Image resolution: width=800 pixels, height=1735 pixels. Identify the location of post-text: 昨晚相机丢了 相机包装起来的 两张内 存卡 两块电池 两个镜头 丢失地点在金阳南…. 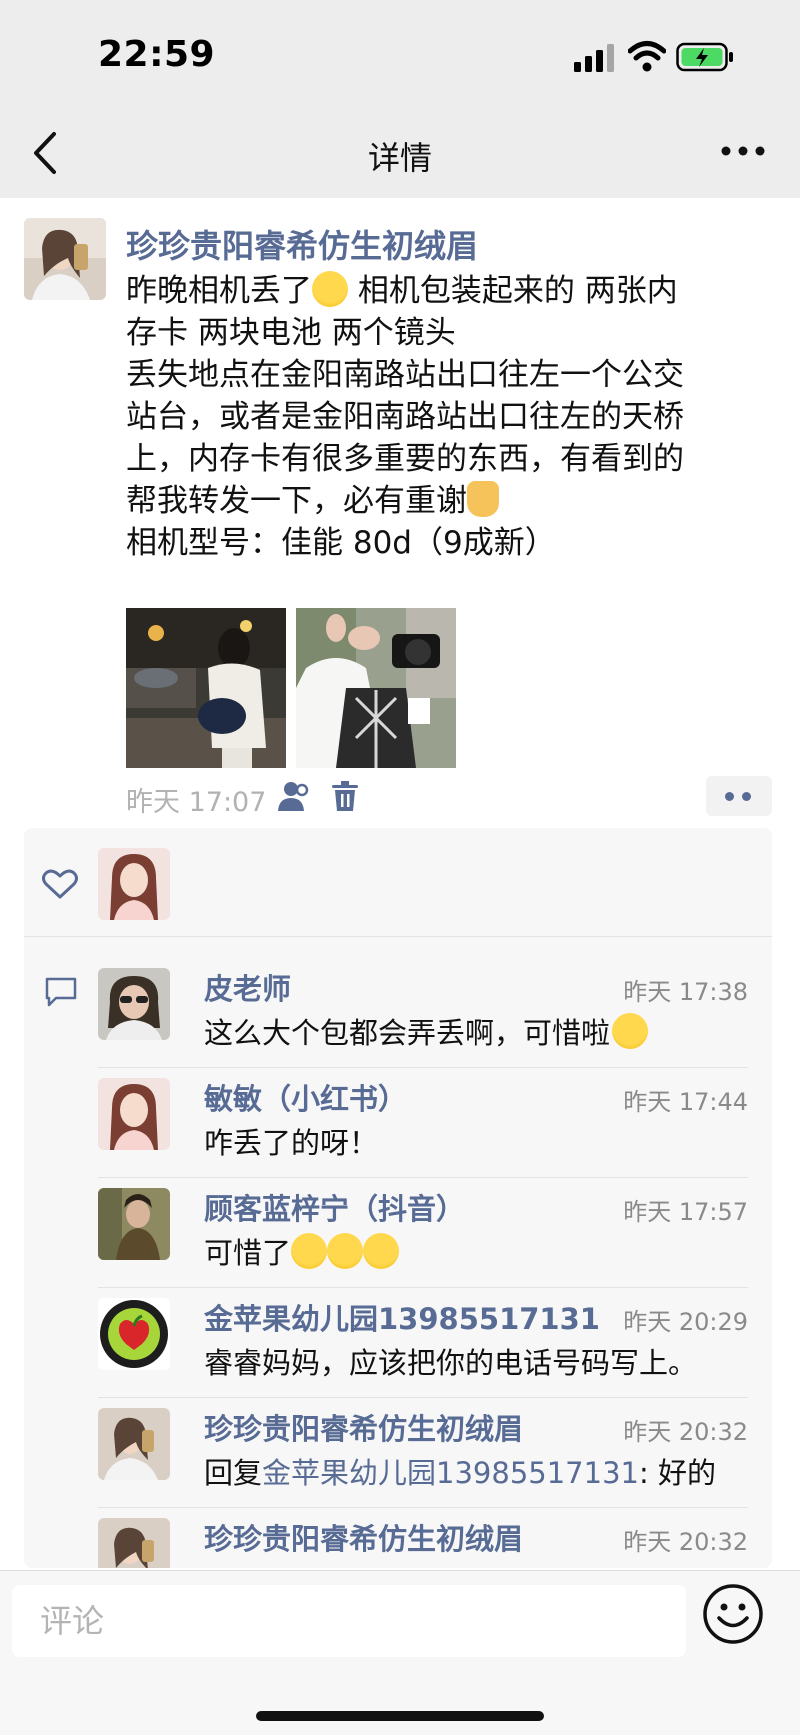
(405, 416).